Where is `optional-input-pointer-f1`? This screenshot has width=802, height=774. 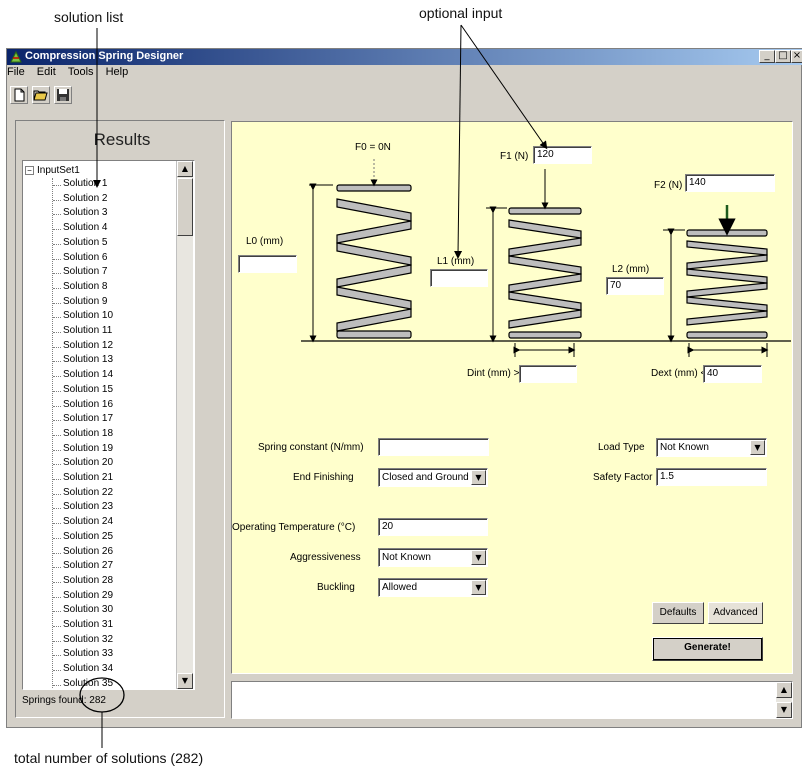 optional-input-pointer-f1 is located at coordinates (504, 87).